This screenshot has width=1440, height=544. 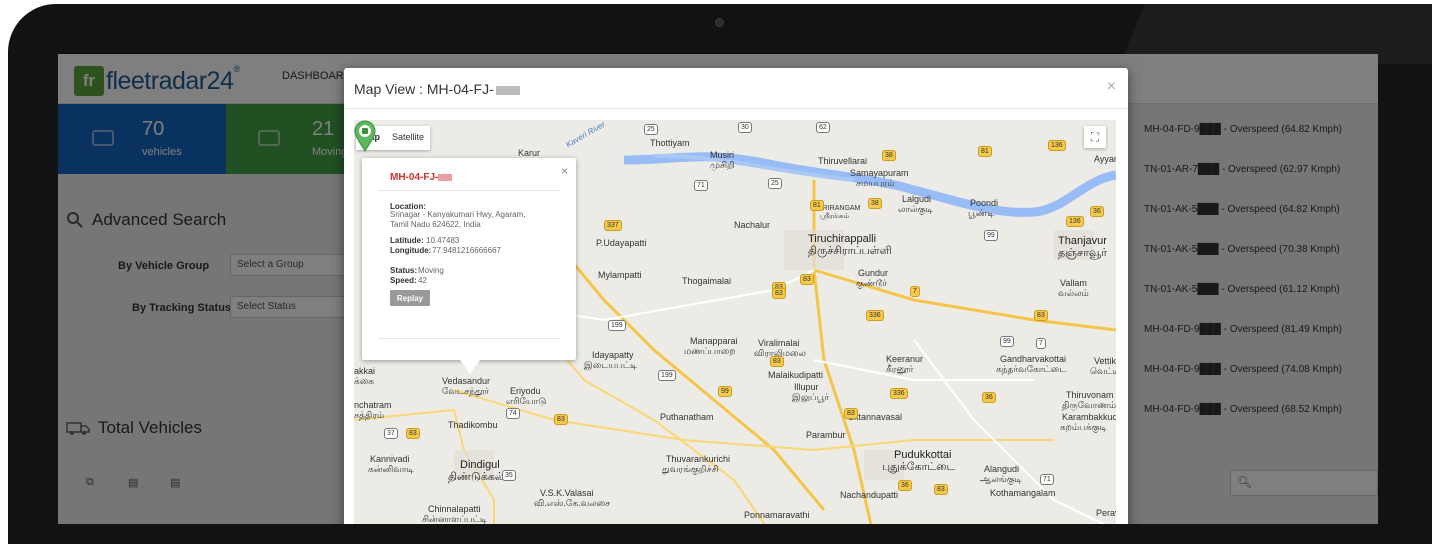 I want to click on map-label: Ayyampet, so click(x=1105, y=159).